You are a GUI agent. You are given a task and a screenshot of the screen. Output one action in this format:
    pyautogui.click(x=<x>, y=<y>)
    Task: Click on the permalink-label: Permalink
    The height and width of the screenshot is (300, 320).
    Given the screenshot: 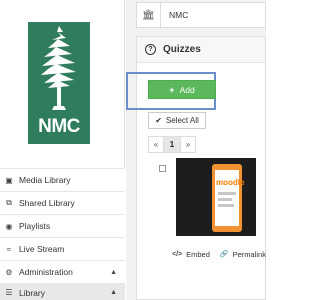 What is the action you would take?
    pyautogui.click(x=249, y=254)
    